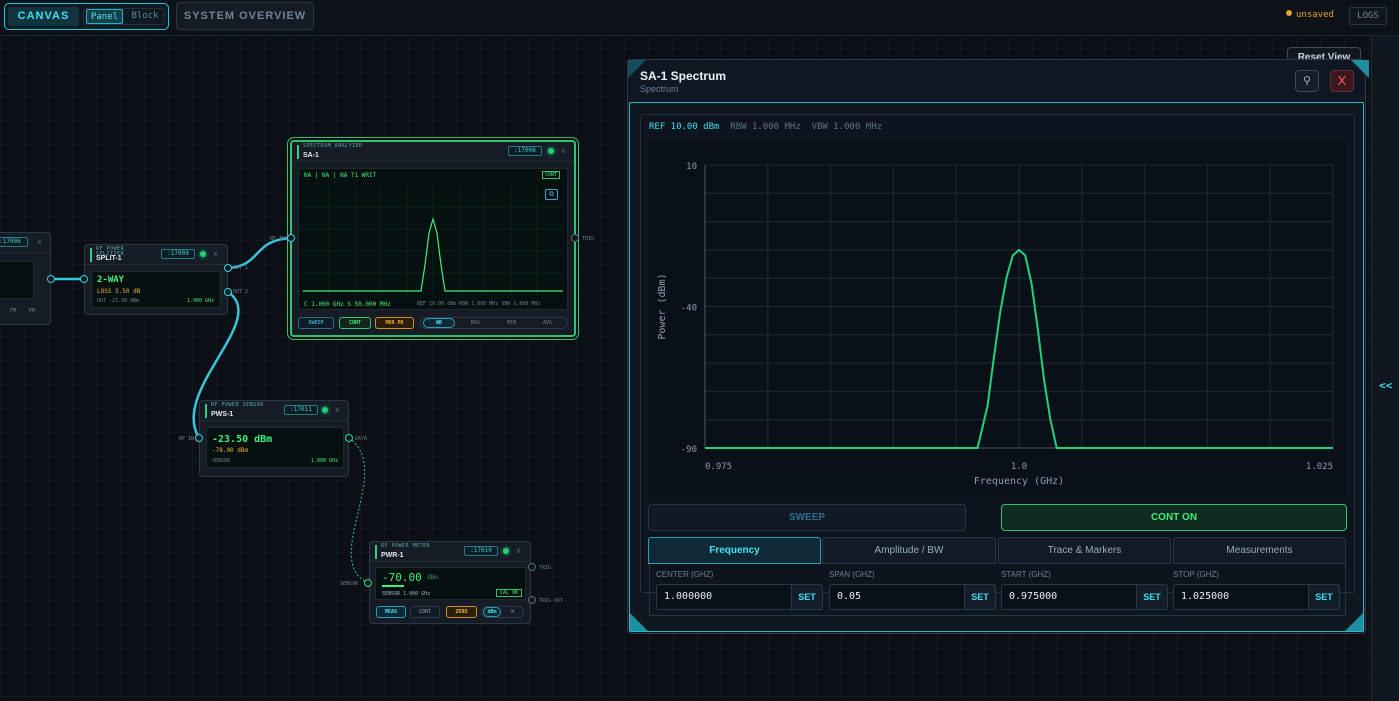 This screenshot has width=1399, height=701. What do you see at coordinates (228, 292) in the screenshot?
I see `splitter-out2-port` at bounding box center [228, 292].